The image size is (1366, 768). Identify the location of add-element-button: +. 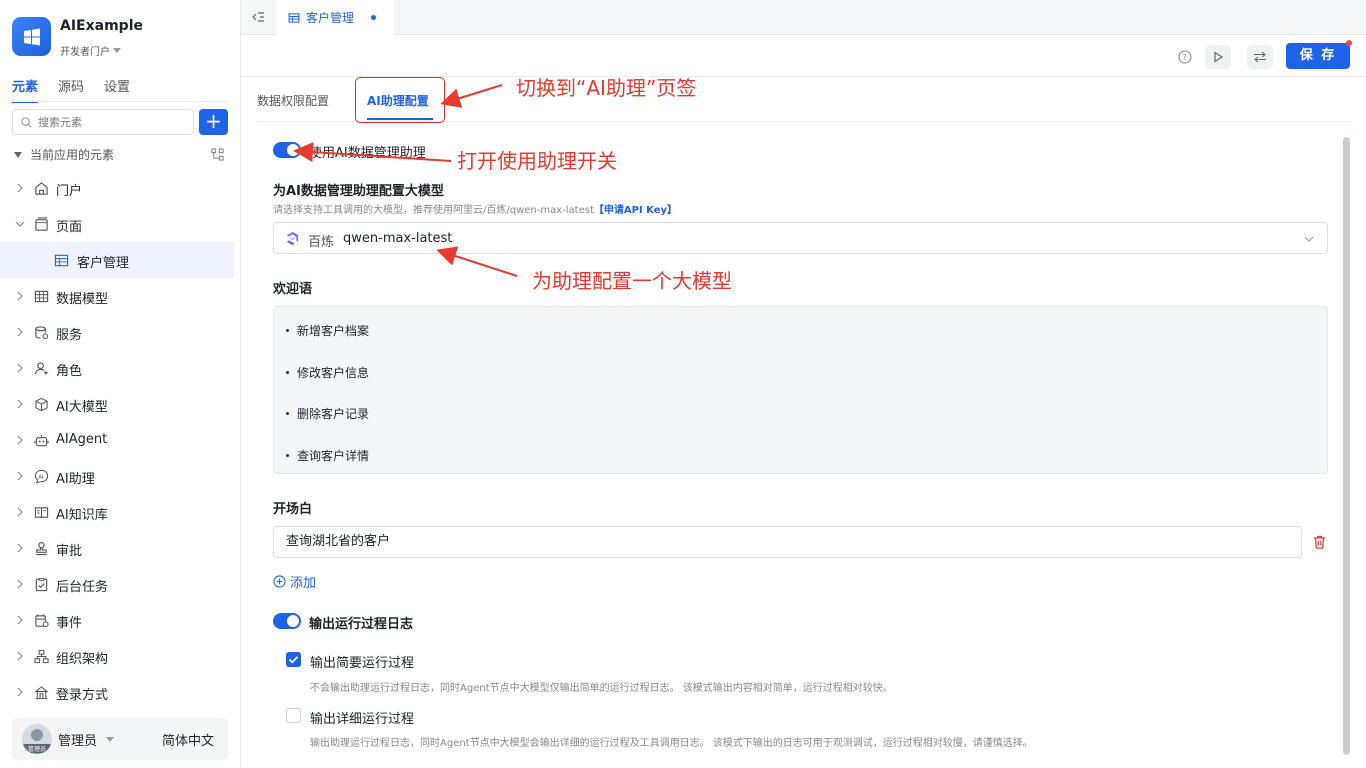
(213, 122).